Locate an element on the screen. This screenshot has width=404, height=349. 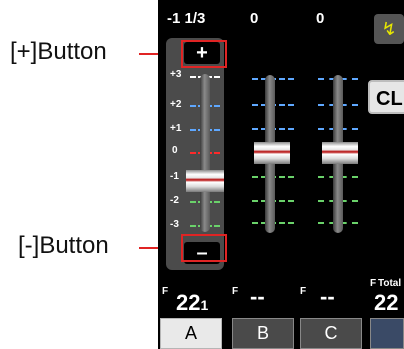
group-b-slider-knob is located at coordinates (272, 153).